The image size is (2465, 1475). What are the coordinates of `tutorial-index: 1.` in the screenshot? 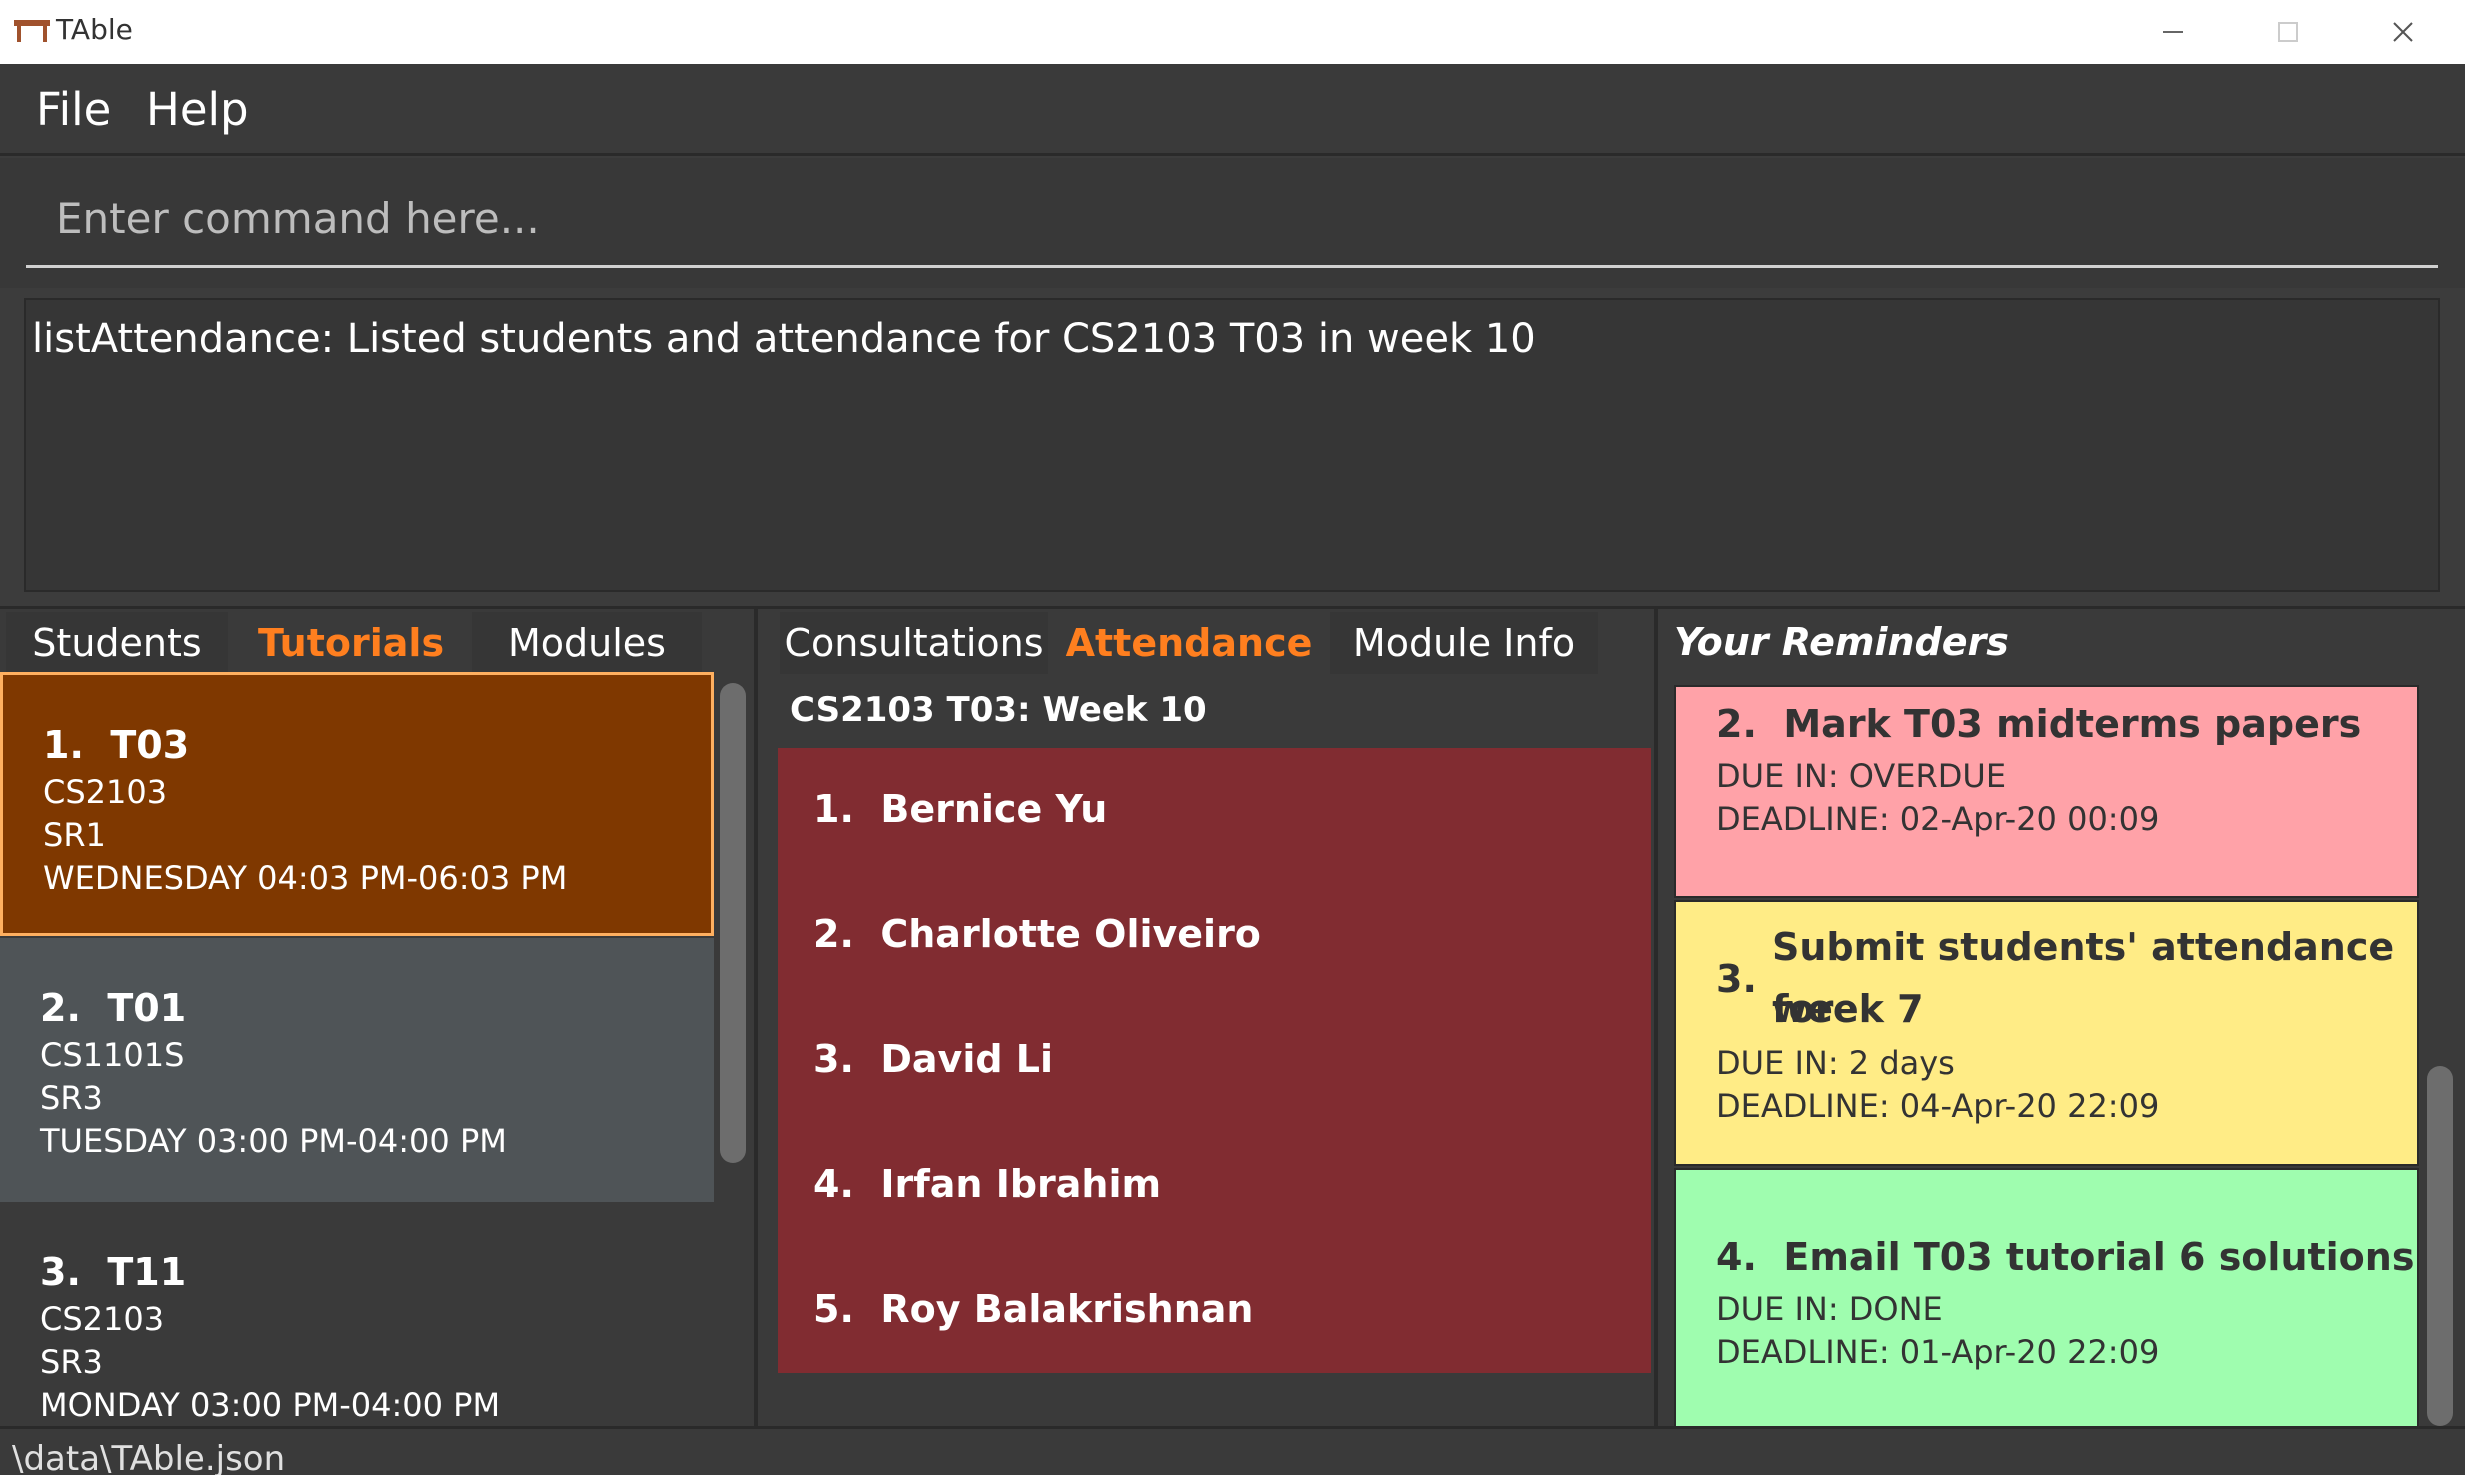 It's located at (63, 745).